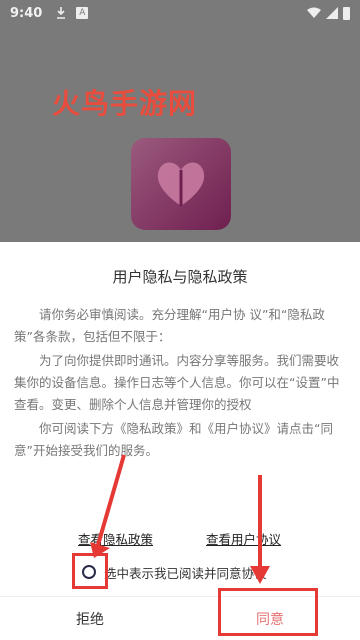 This screenshot has height=640, width=360. What do you see at coordinates (90, 618) in the screenshot?
I see `reject-button: 拒绝` at bounding box center [90, 618].